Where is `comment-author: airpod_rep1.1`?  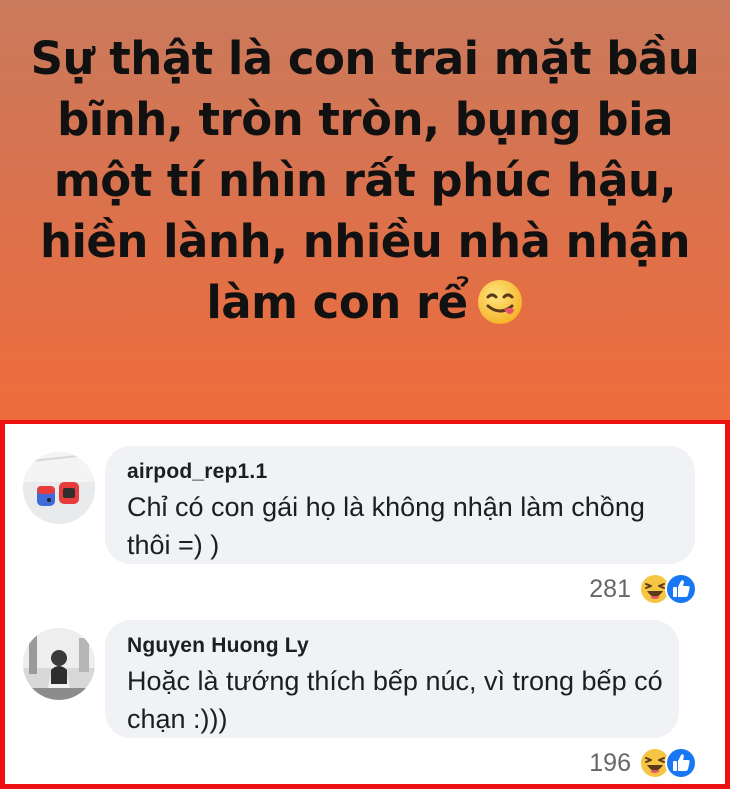
comment-author: airpod_rep1.1 is located at coordinates (197, 472).